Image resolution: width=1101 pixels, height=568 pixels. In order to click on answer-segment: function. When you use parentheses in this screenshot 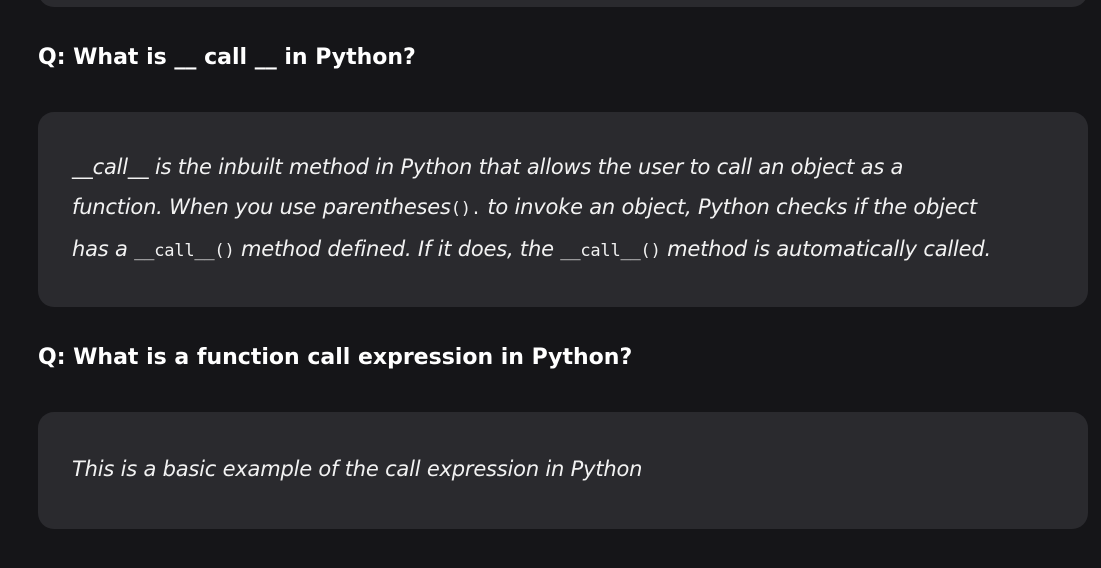, I will do `click(261, 207)`.